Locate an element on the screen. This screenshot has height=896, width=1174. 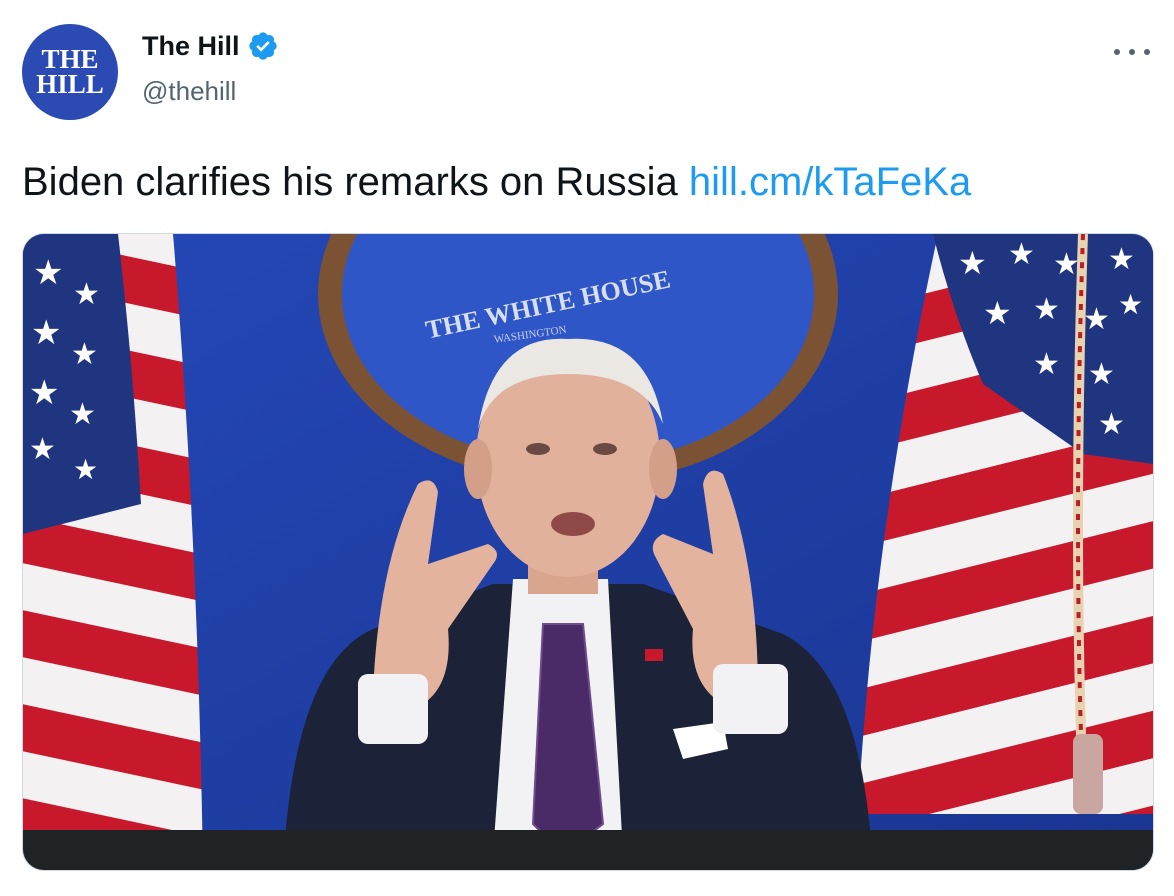
display-name: The Hill is located at coordinates (191, 46).